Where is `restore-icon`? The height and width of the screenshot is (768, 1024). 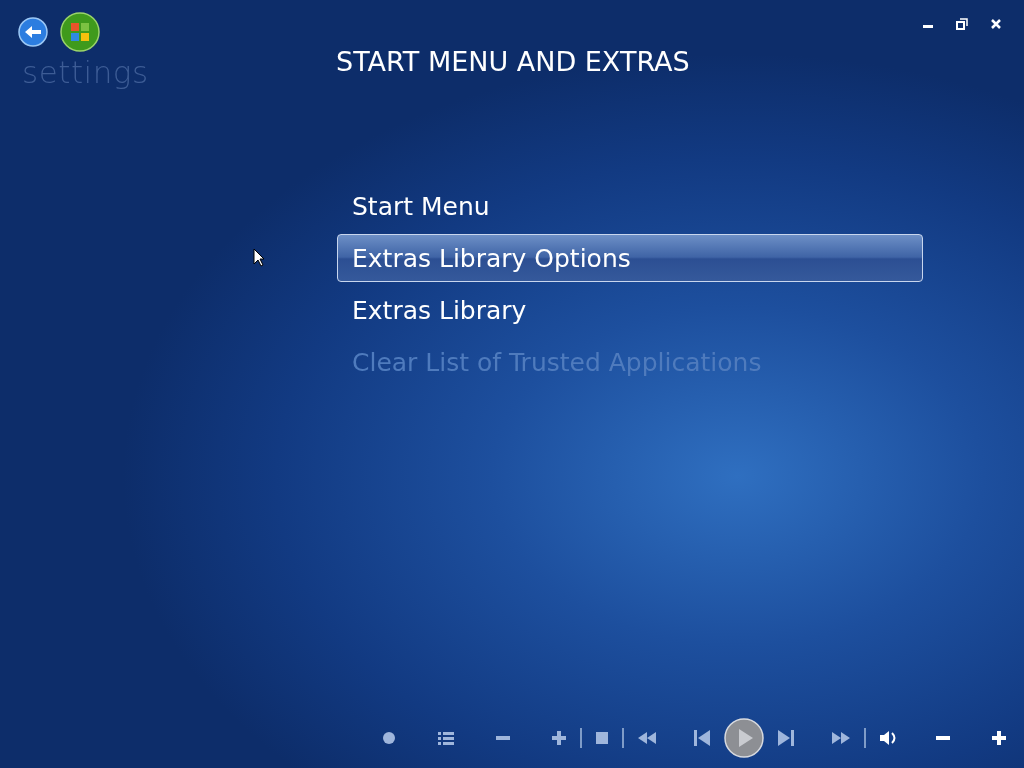
restore-icon is located at coordinates (962, 24).